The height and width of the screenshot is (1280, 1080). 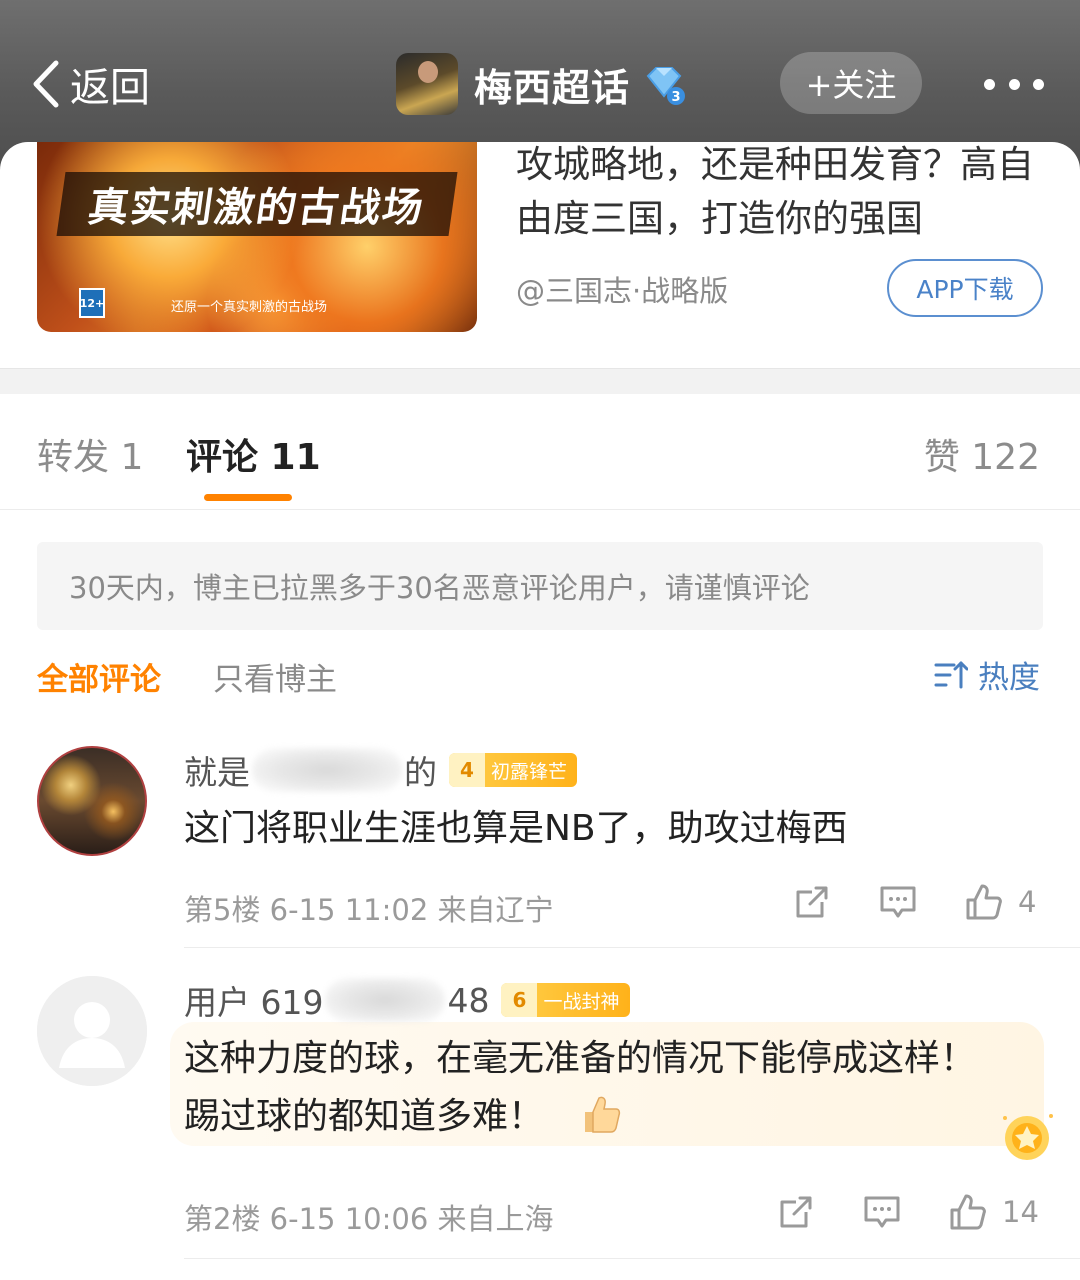 What do you see at coordinates (92, 303) in the screenshot?
I see `age-rating-badge: 12+` at bounding box center [92, 303].